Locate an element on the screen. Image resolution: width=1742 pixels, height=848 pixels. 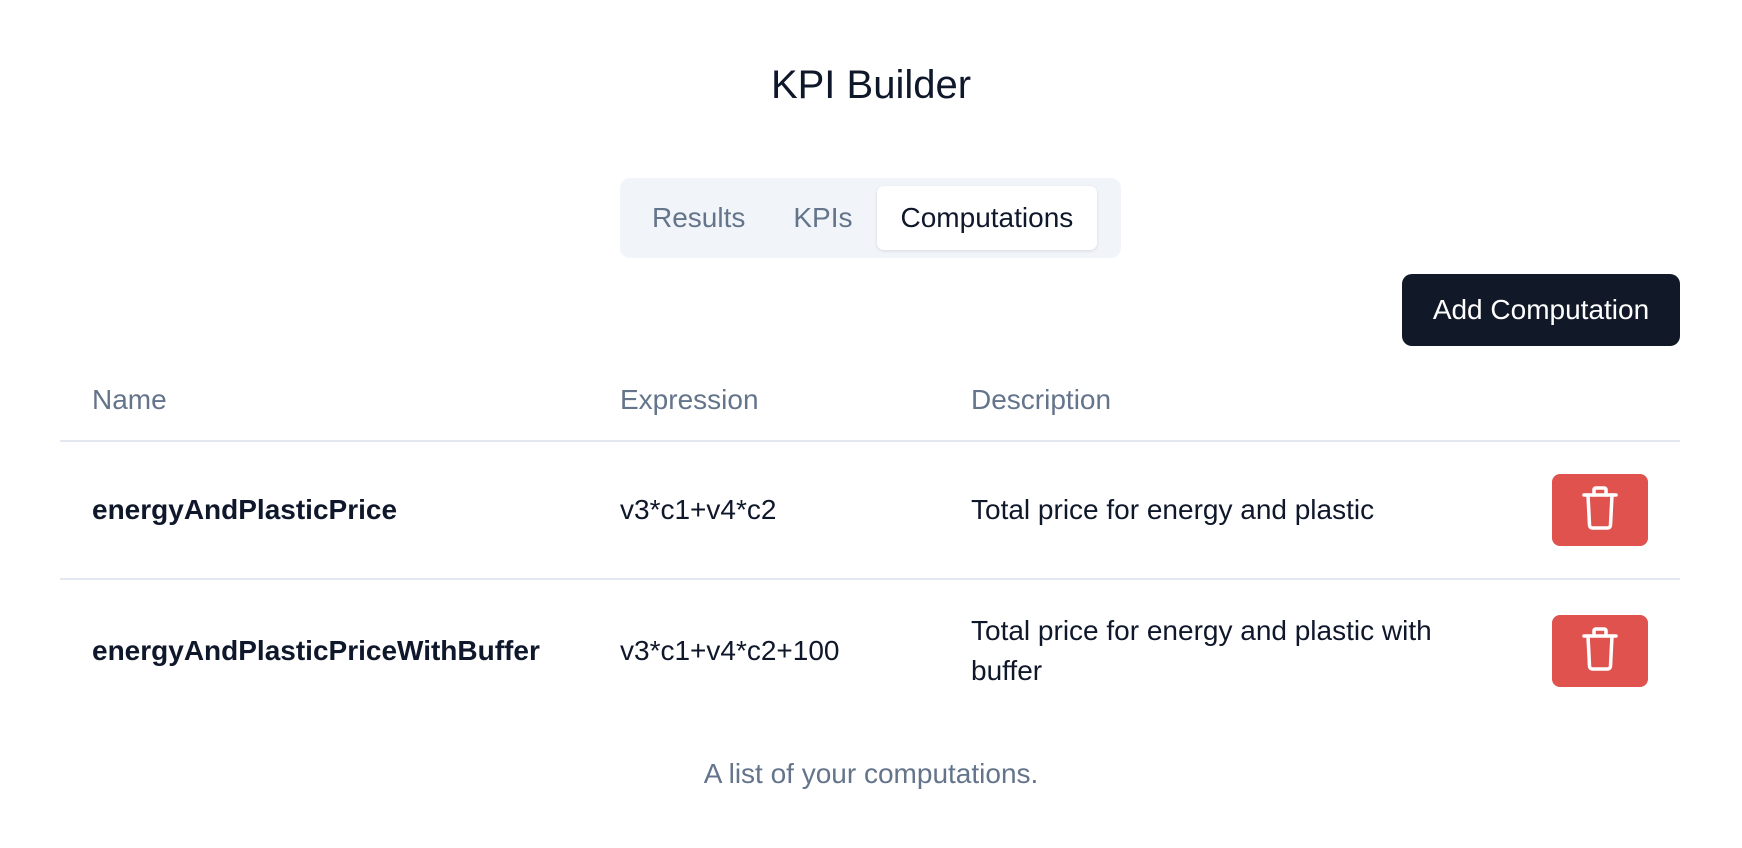
computation-name: energyAndPlasticPriceWithBuffer is located at coordinates (316, 650).